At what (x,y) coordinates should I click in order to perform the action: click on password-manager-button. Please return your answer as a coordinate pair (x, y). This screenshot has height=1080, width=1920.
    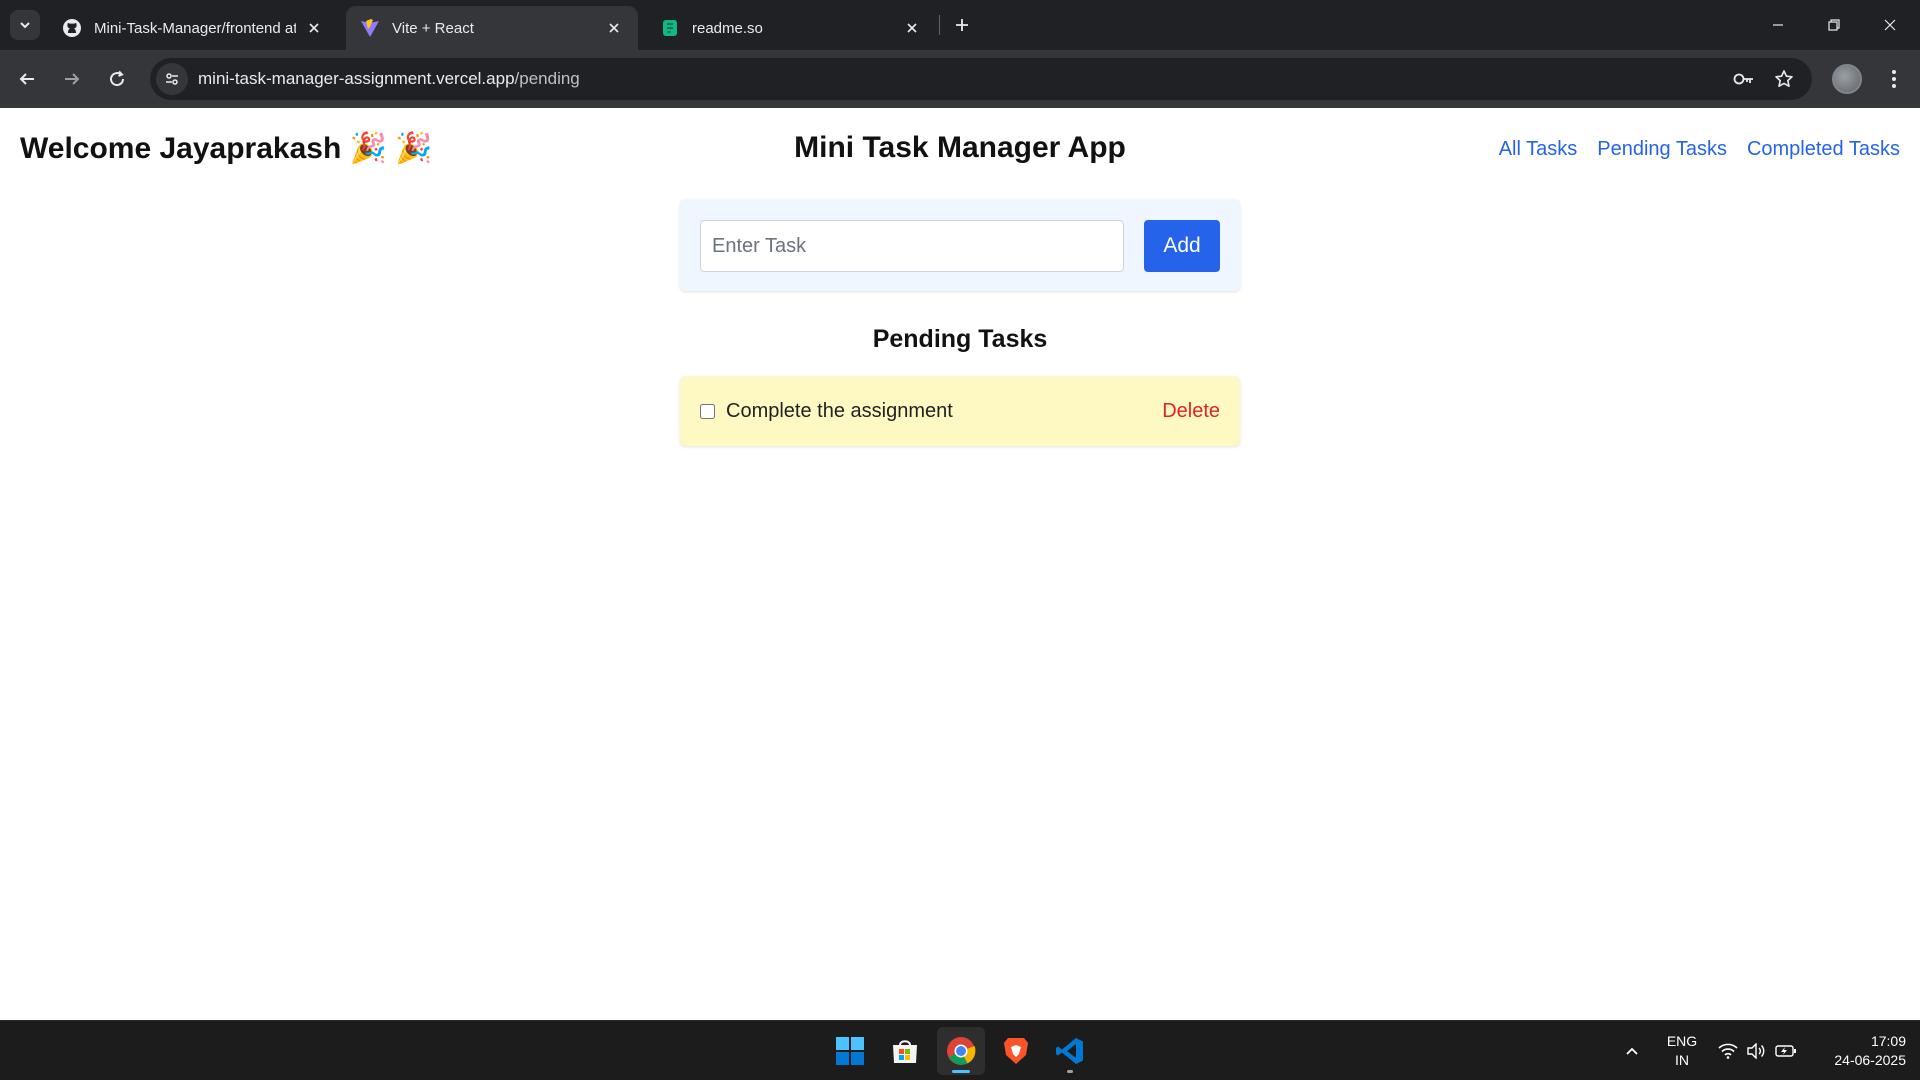
    Looking at the image, I should click on (1744, 79).